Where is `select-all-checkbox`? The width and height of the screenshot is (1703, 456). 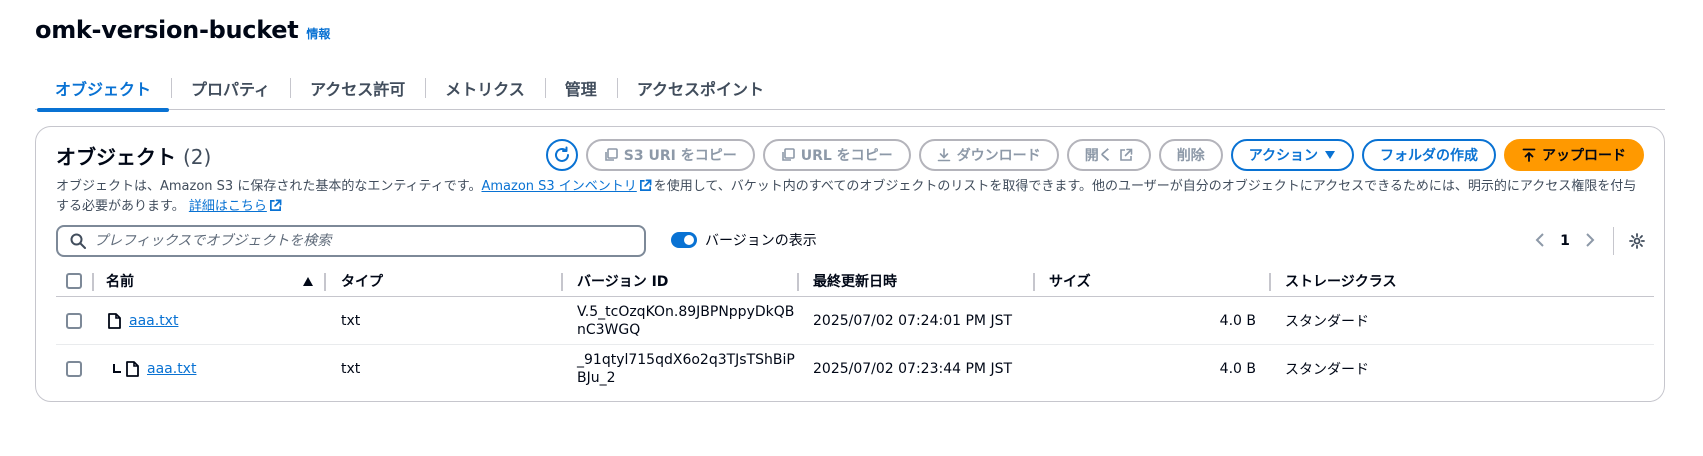
select-all-checkbox is located at coordinates (74, 281).